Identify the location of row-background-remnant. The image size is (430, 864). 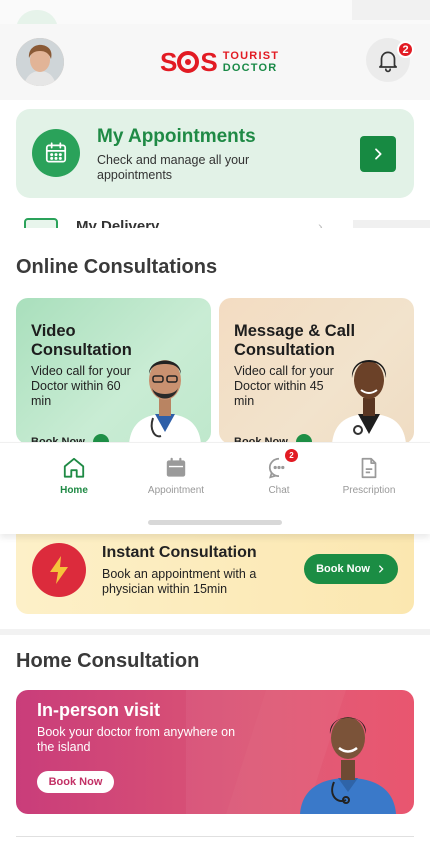
(391, 224).